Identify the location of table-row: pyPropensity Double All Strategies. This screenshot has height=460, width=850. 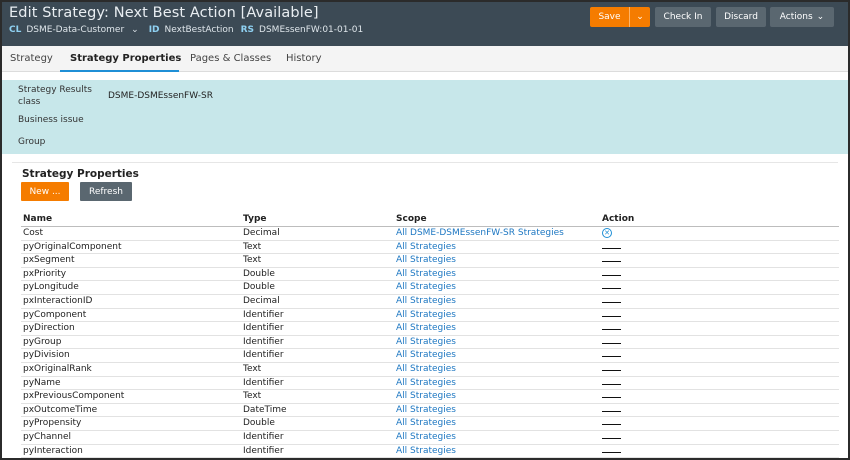
(430, 424).